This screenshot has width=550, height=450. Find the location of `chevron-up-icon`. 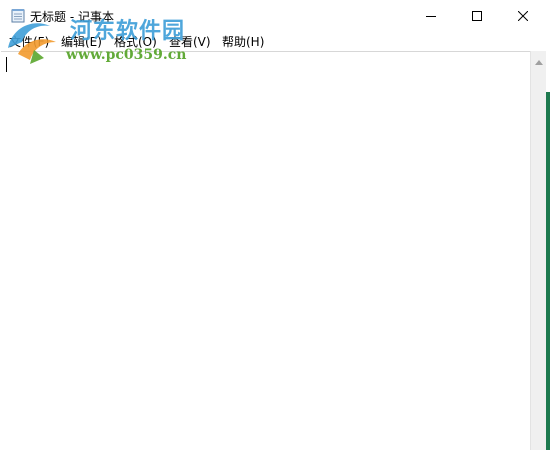

chevron-up-icon is located at coordinates (539, 59).